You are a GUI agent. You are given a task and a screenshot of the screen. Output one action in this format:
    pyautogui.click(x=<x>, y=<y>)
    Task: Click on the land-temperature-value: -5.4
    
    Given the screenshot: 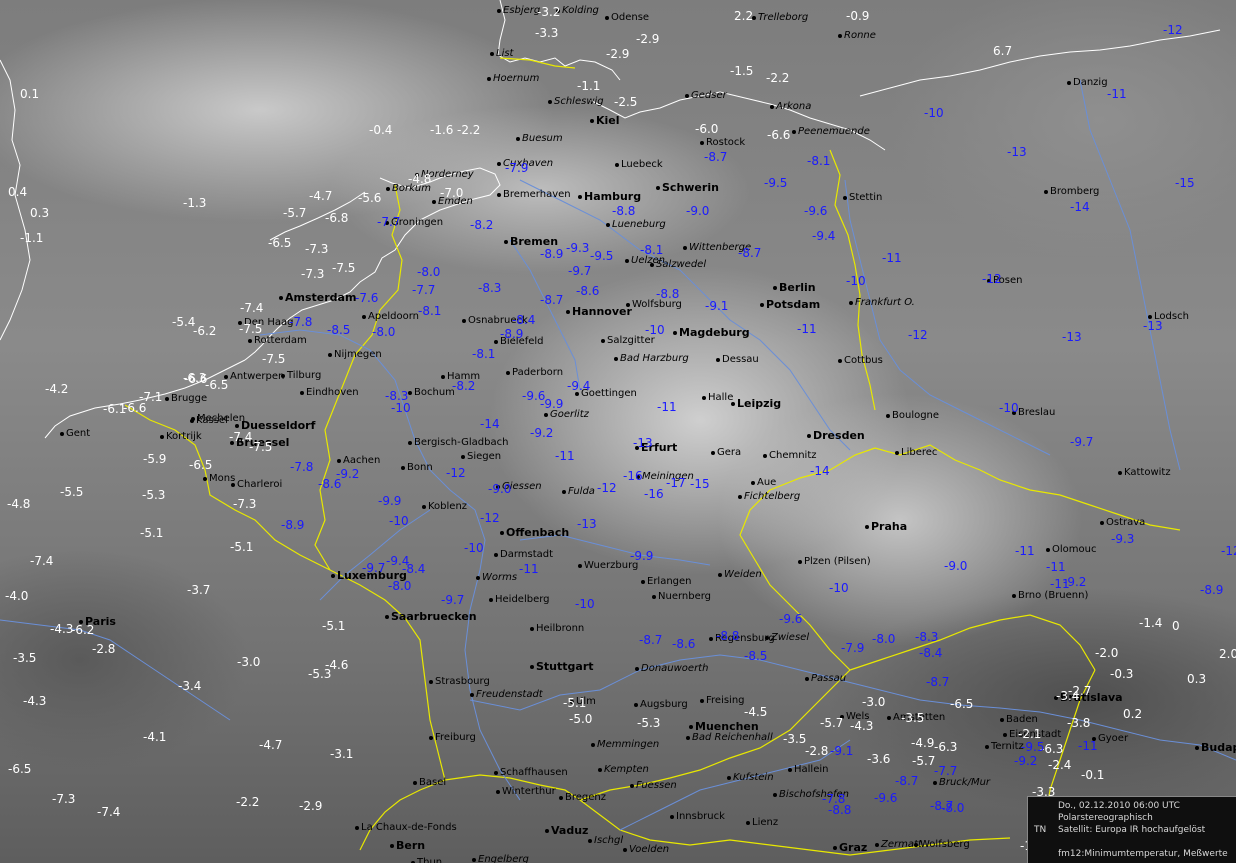 What is the action you would take?
    pyautogui.click(x=184, y=322)
    